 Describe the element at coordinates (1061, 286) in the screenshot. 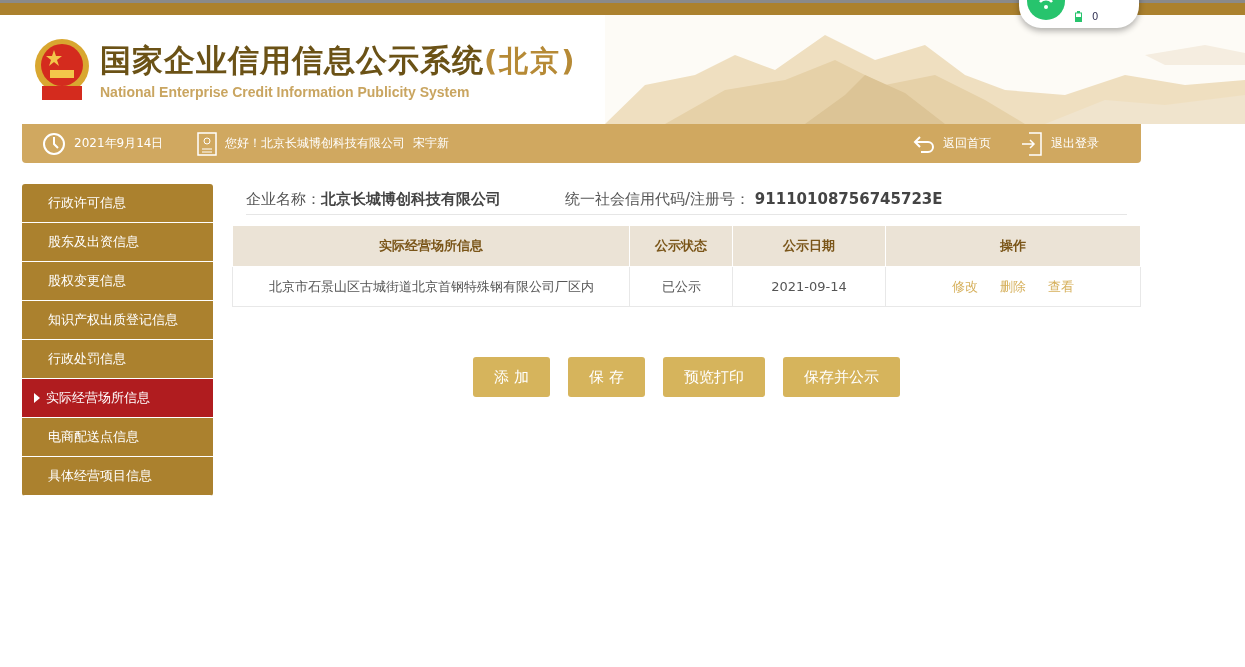

I see `action-link: 查看` at that location.